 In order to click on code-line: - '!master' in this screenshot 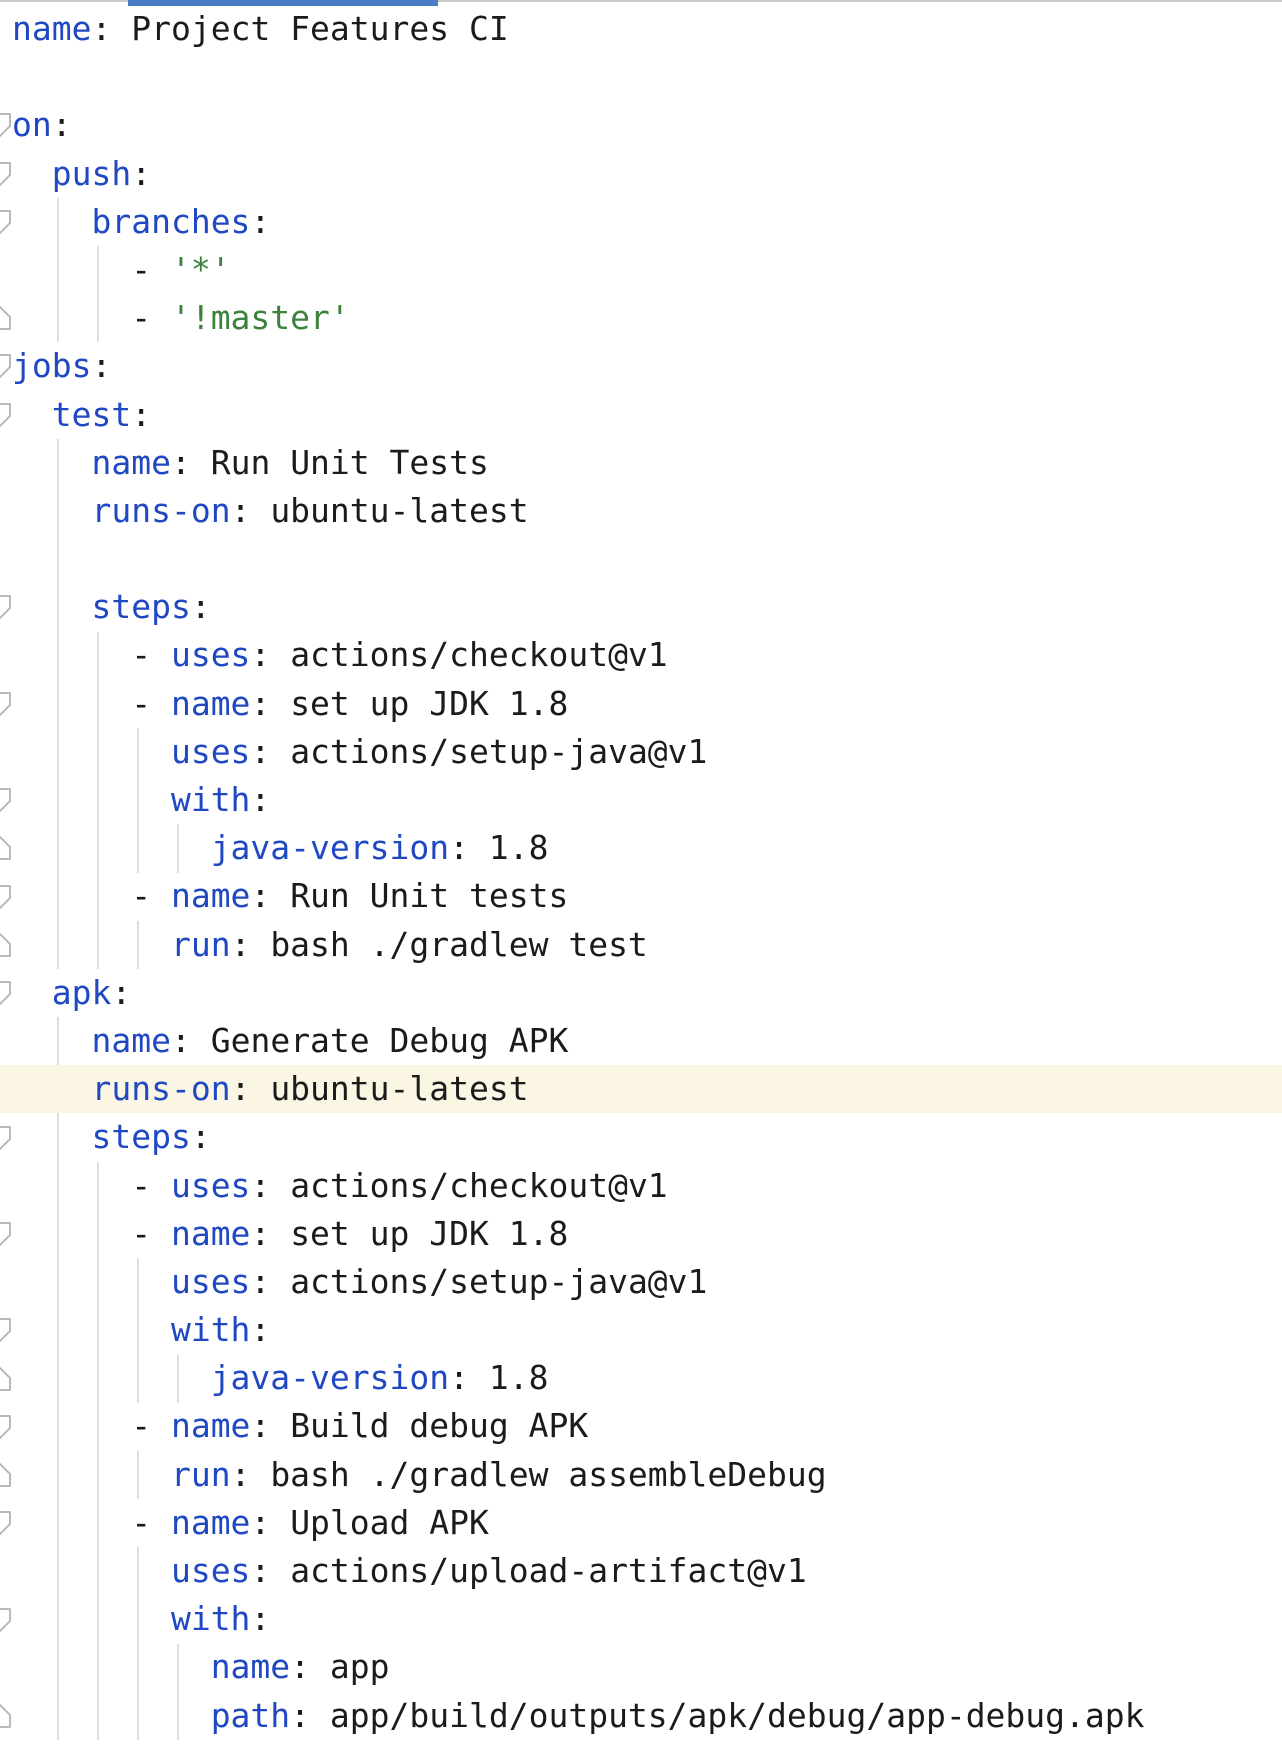, I will do `click(641, 318)`.